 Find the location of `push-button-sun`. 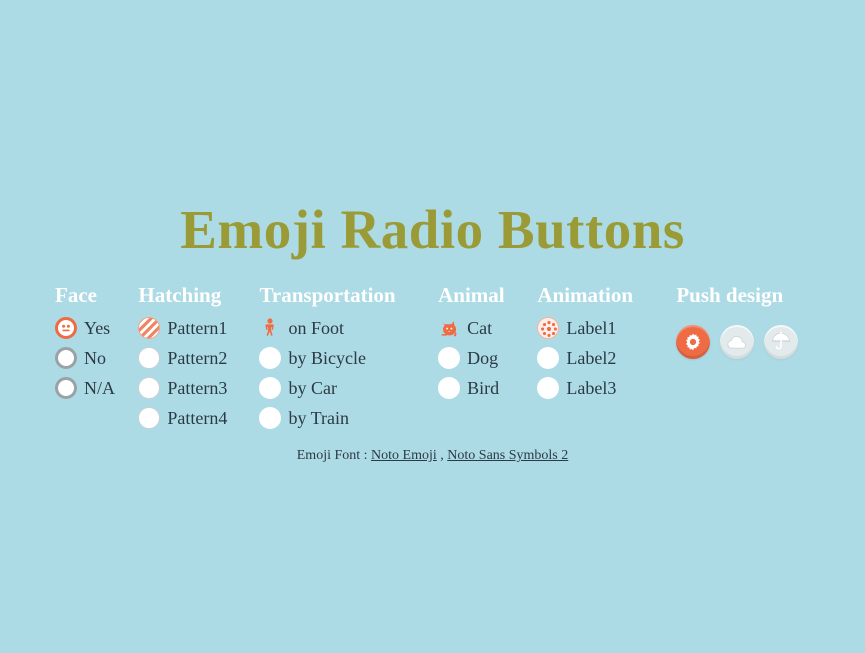

push-button-sun is located at coordinates (693, 342).